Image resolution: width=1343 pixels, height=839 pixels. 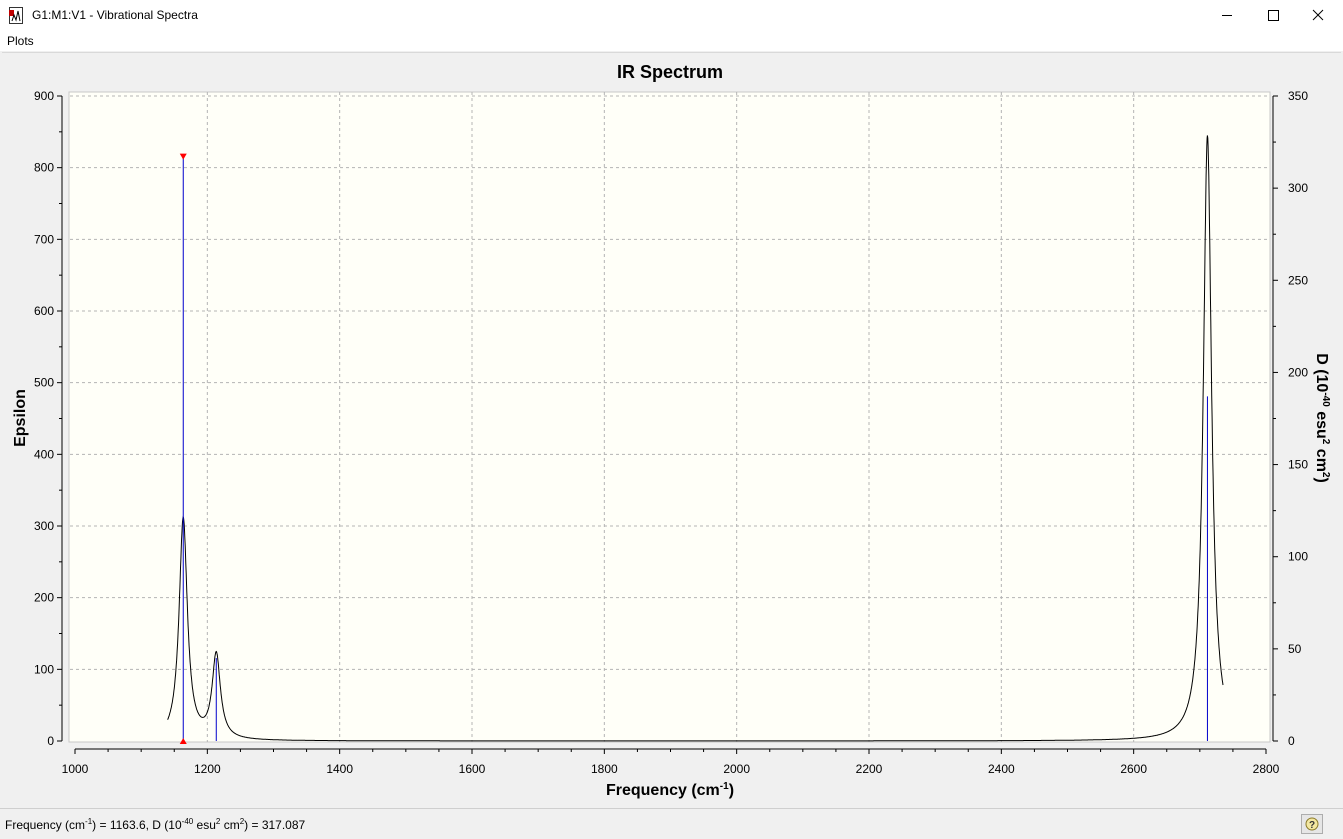 I want to click on maximize-icon, so click(x=1273, y=15).